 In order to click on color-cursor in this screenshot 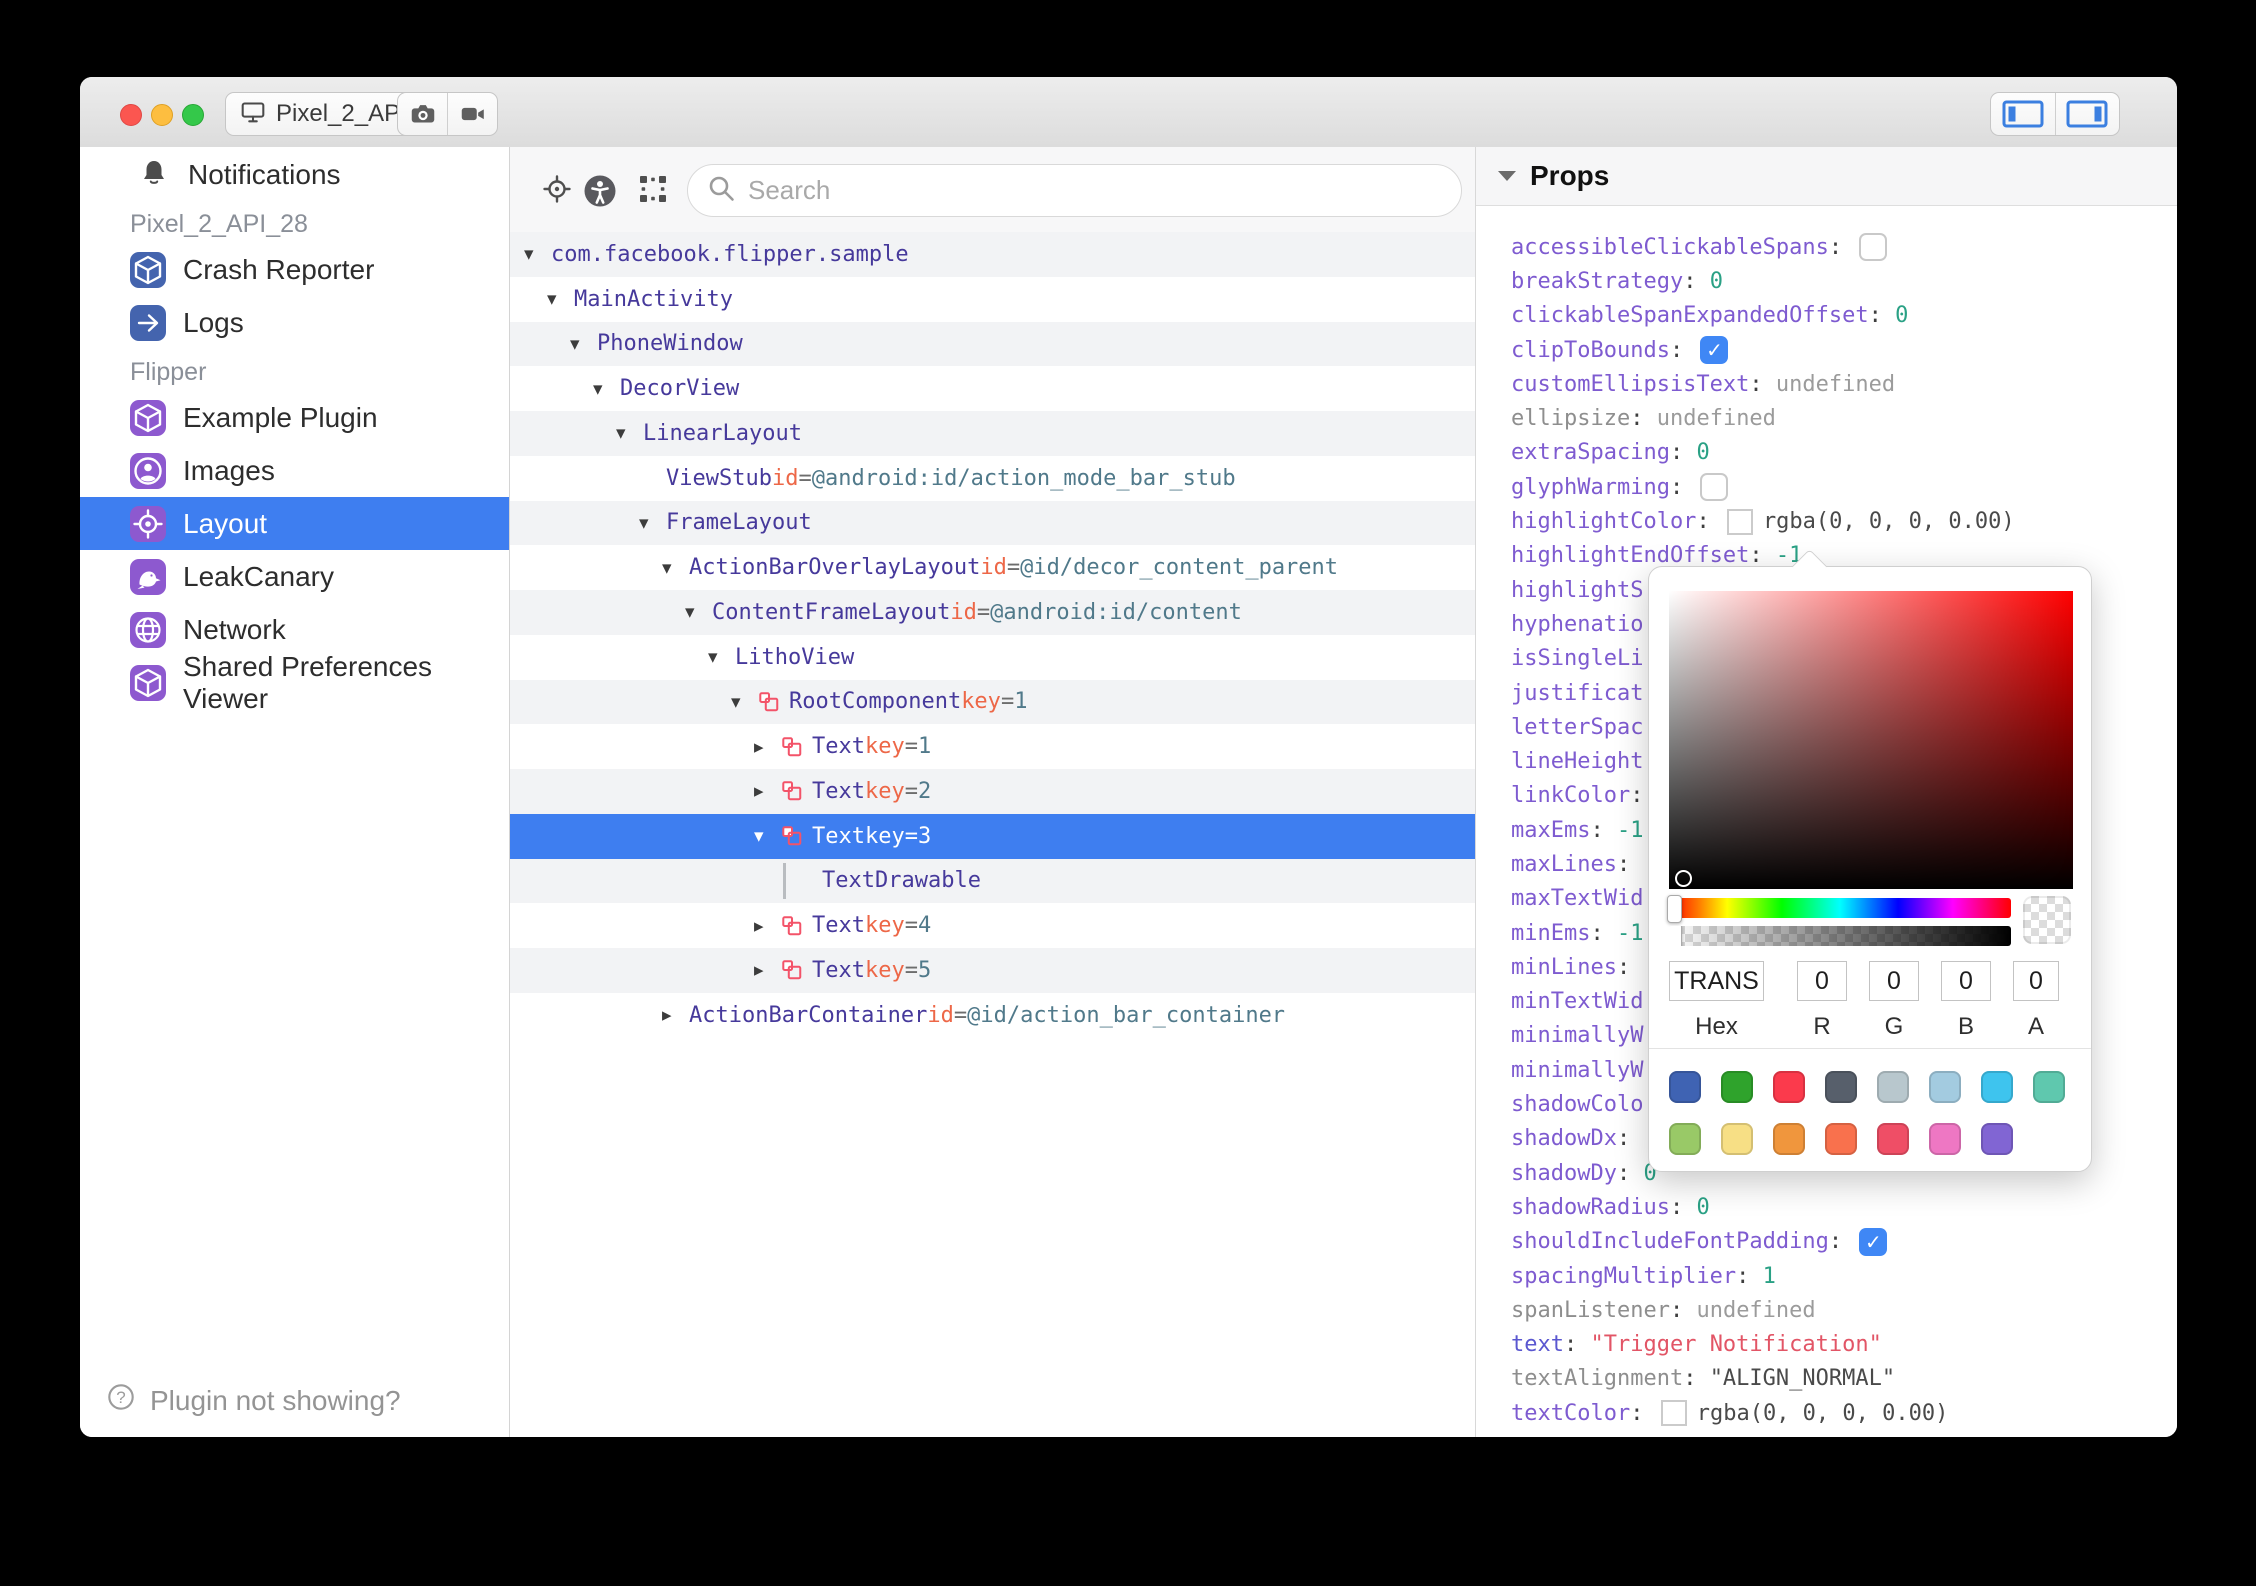, I will do `click(1683, 878)`.